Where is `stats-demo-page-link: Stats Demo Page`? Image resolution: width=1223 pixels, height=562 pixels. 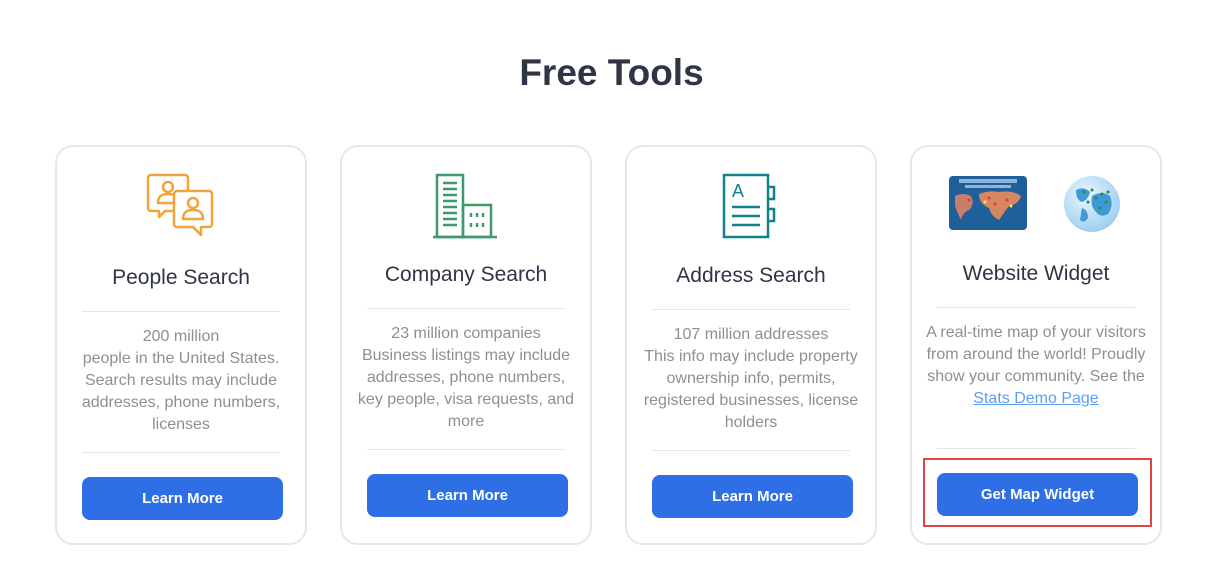
stats-demo-page-link: Stats Demo Page is located at coordinates (1035, 398).